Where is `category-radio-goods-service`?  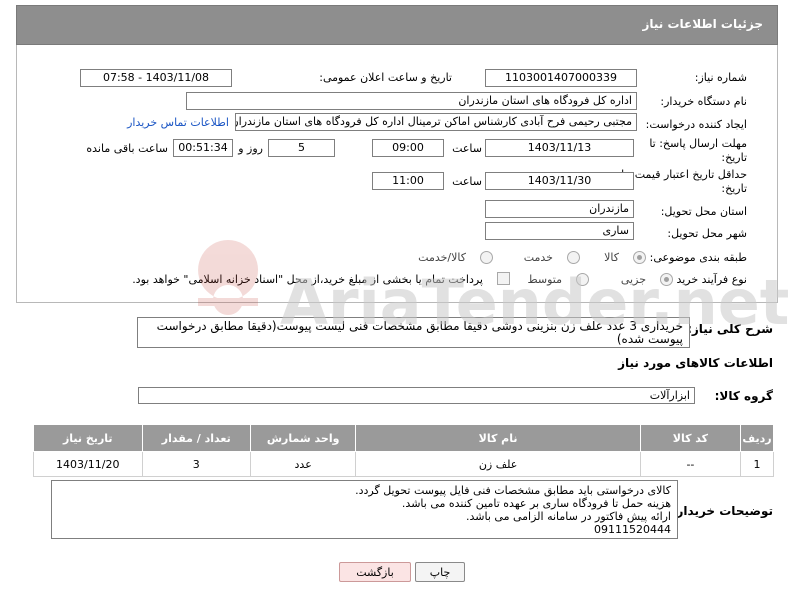
category-radio-goods-service is located at coordinates (486, 257).